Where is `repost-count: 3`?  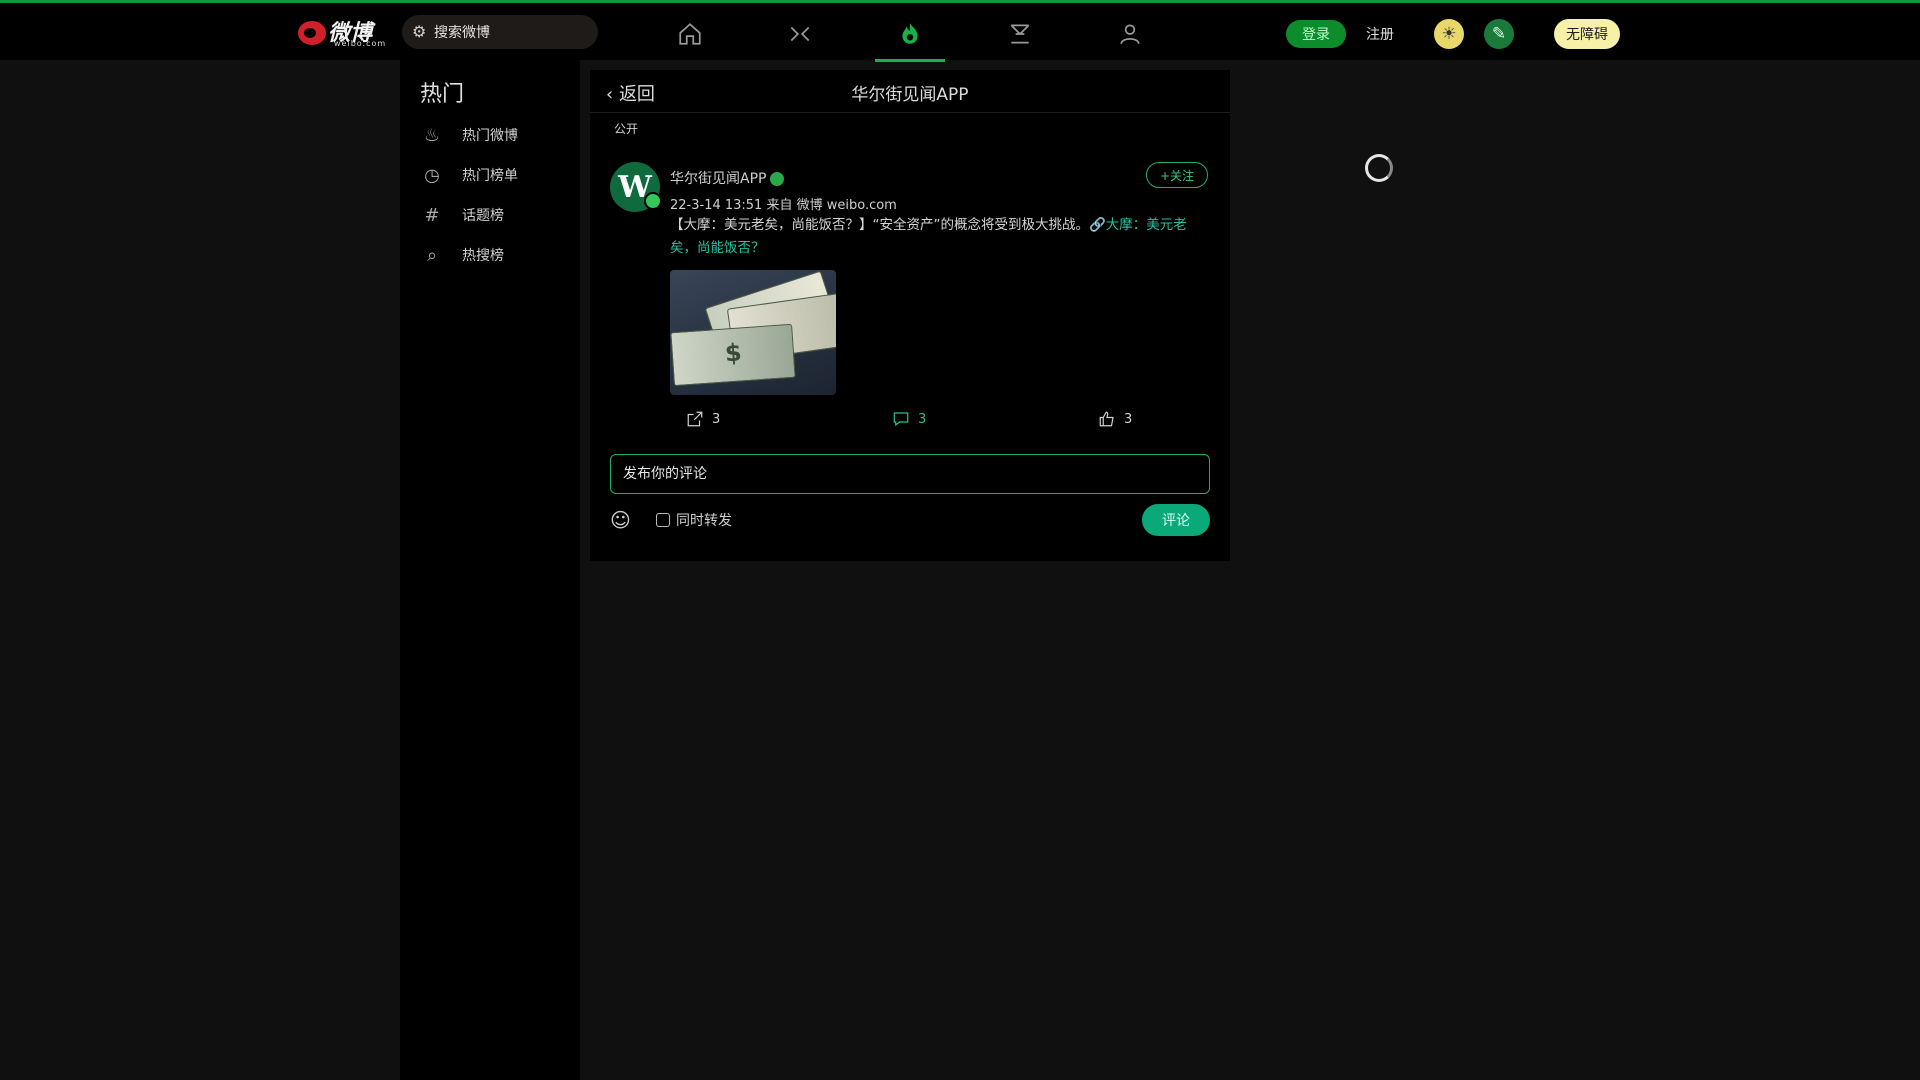
repost-count: 3 is located at coordinates (716, 419).